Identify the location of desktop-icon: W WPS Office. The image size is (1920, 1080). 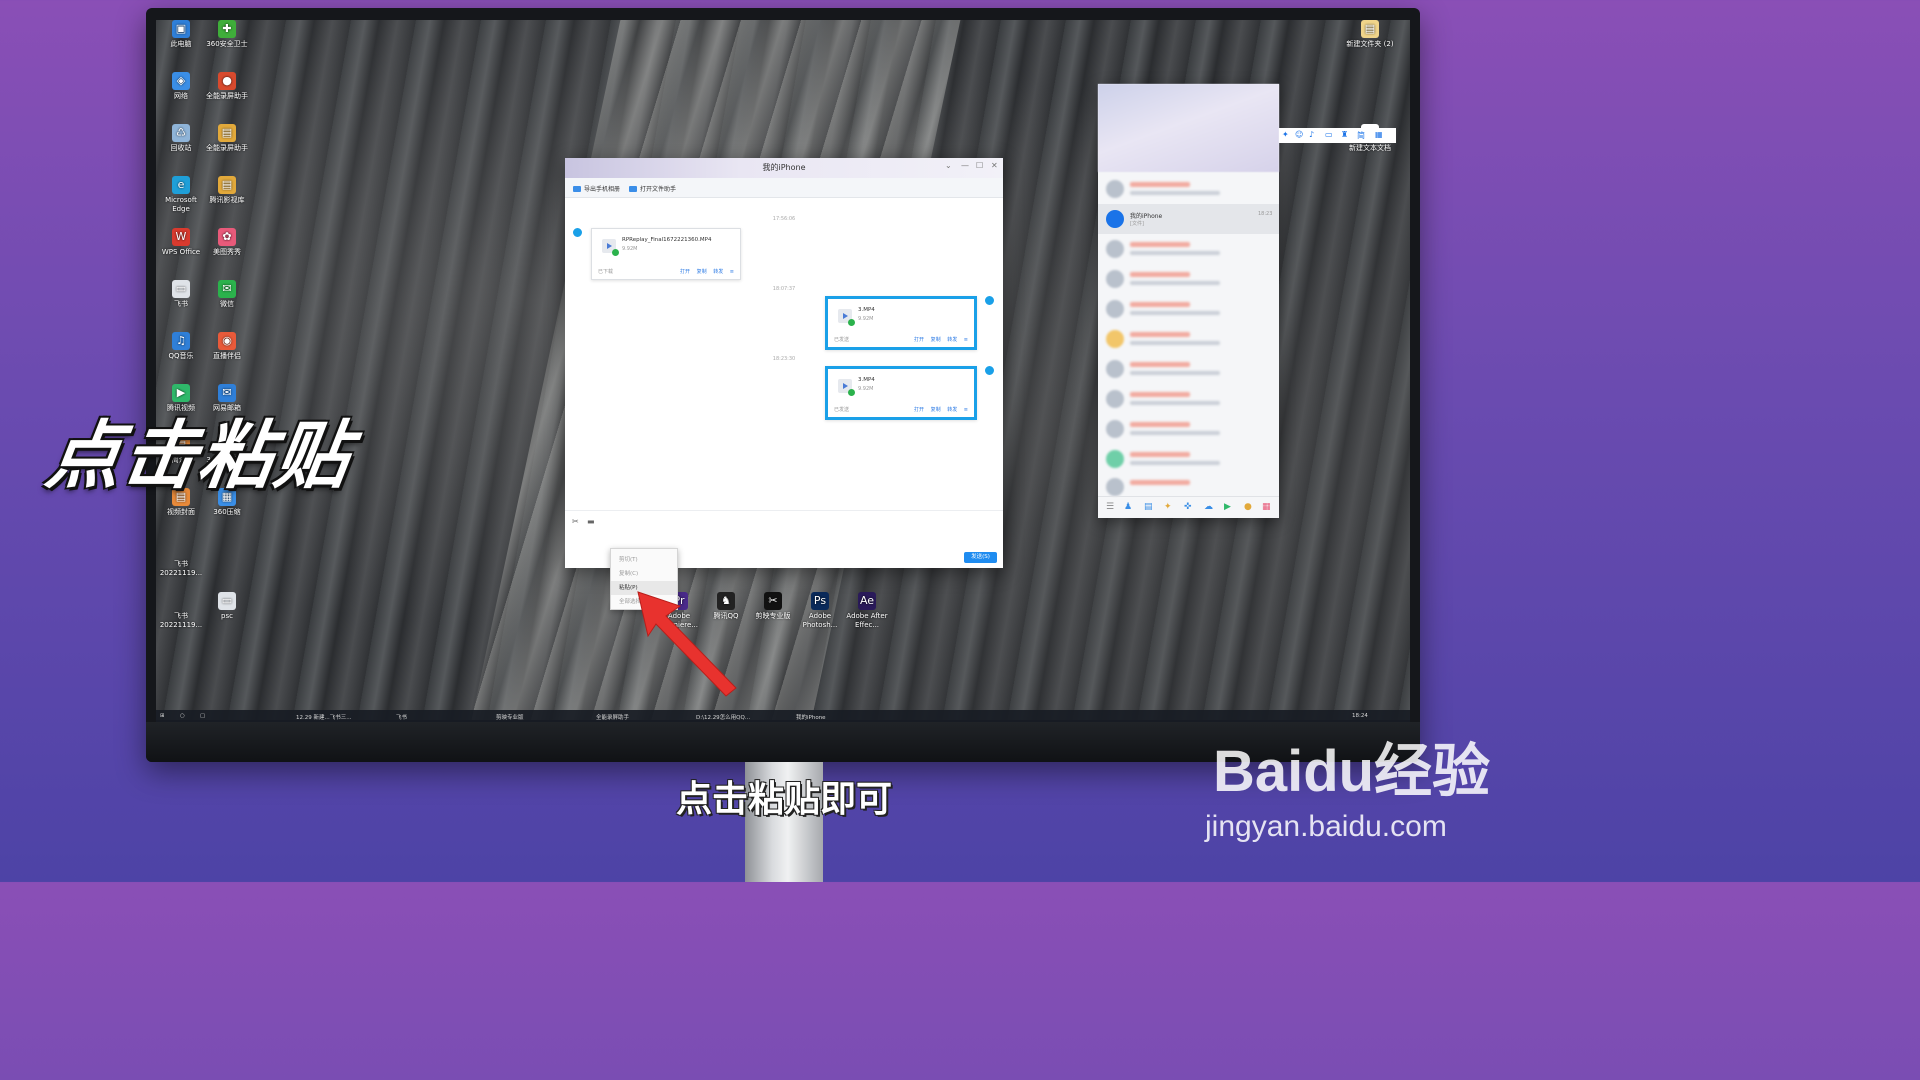
(181, 242).